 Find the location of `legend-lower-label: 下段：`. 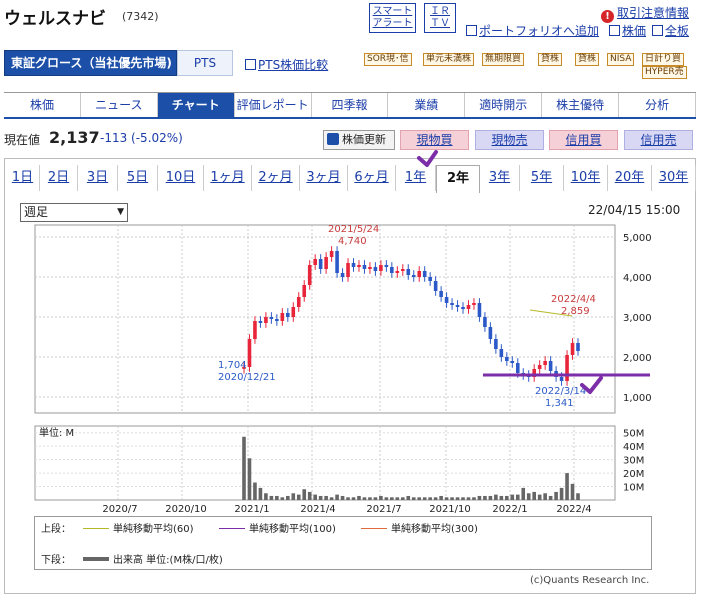

legend-lower-label: 下段： is located at coordinates (56, 560).